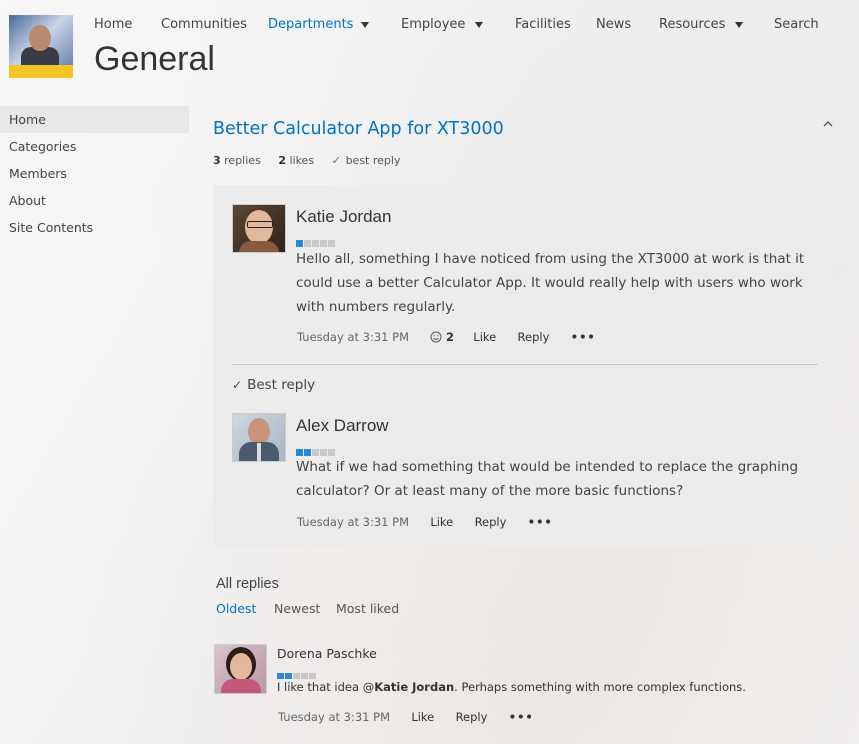  Describe the element at coordinates (94, 146) in the screenshot. I see `leftnav-item-categories: Categories` at that location.